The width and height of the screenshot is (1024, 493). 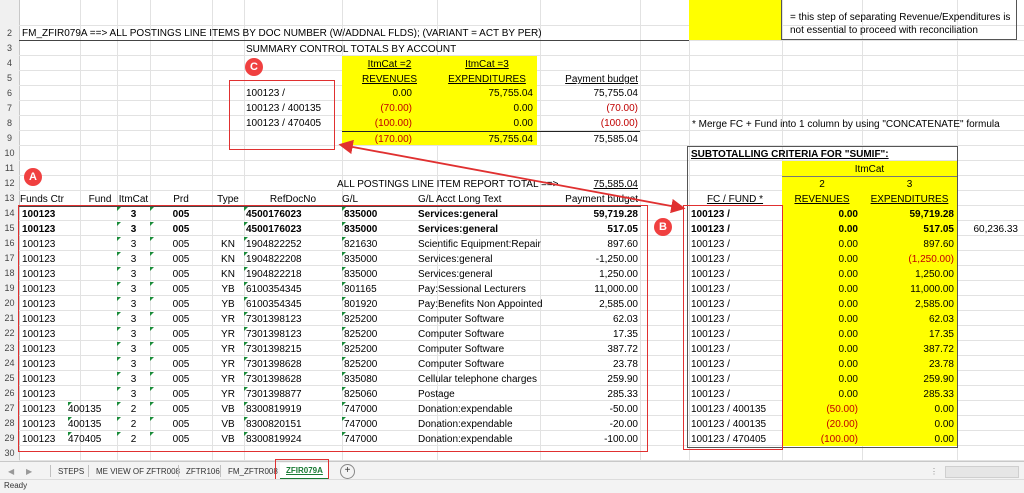 I want to click on subtotal-expenditure: 2,585.00, so click(x=934, y=304).